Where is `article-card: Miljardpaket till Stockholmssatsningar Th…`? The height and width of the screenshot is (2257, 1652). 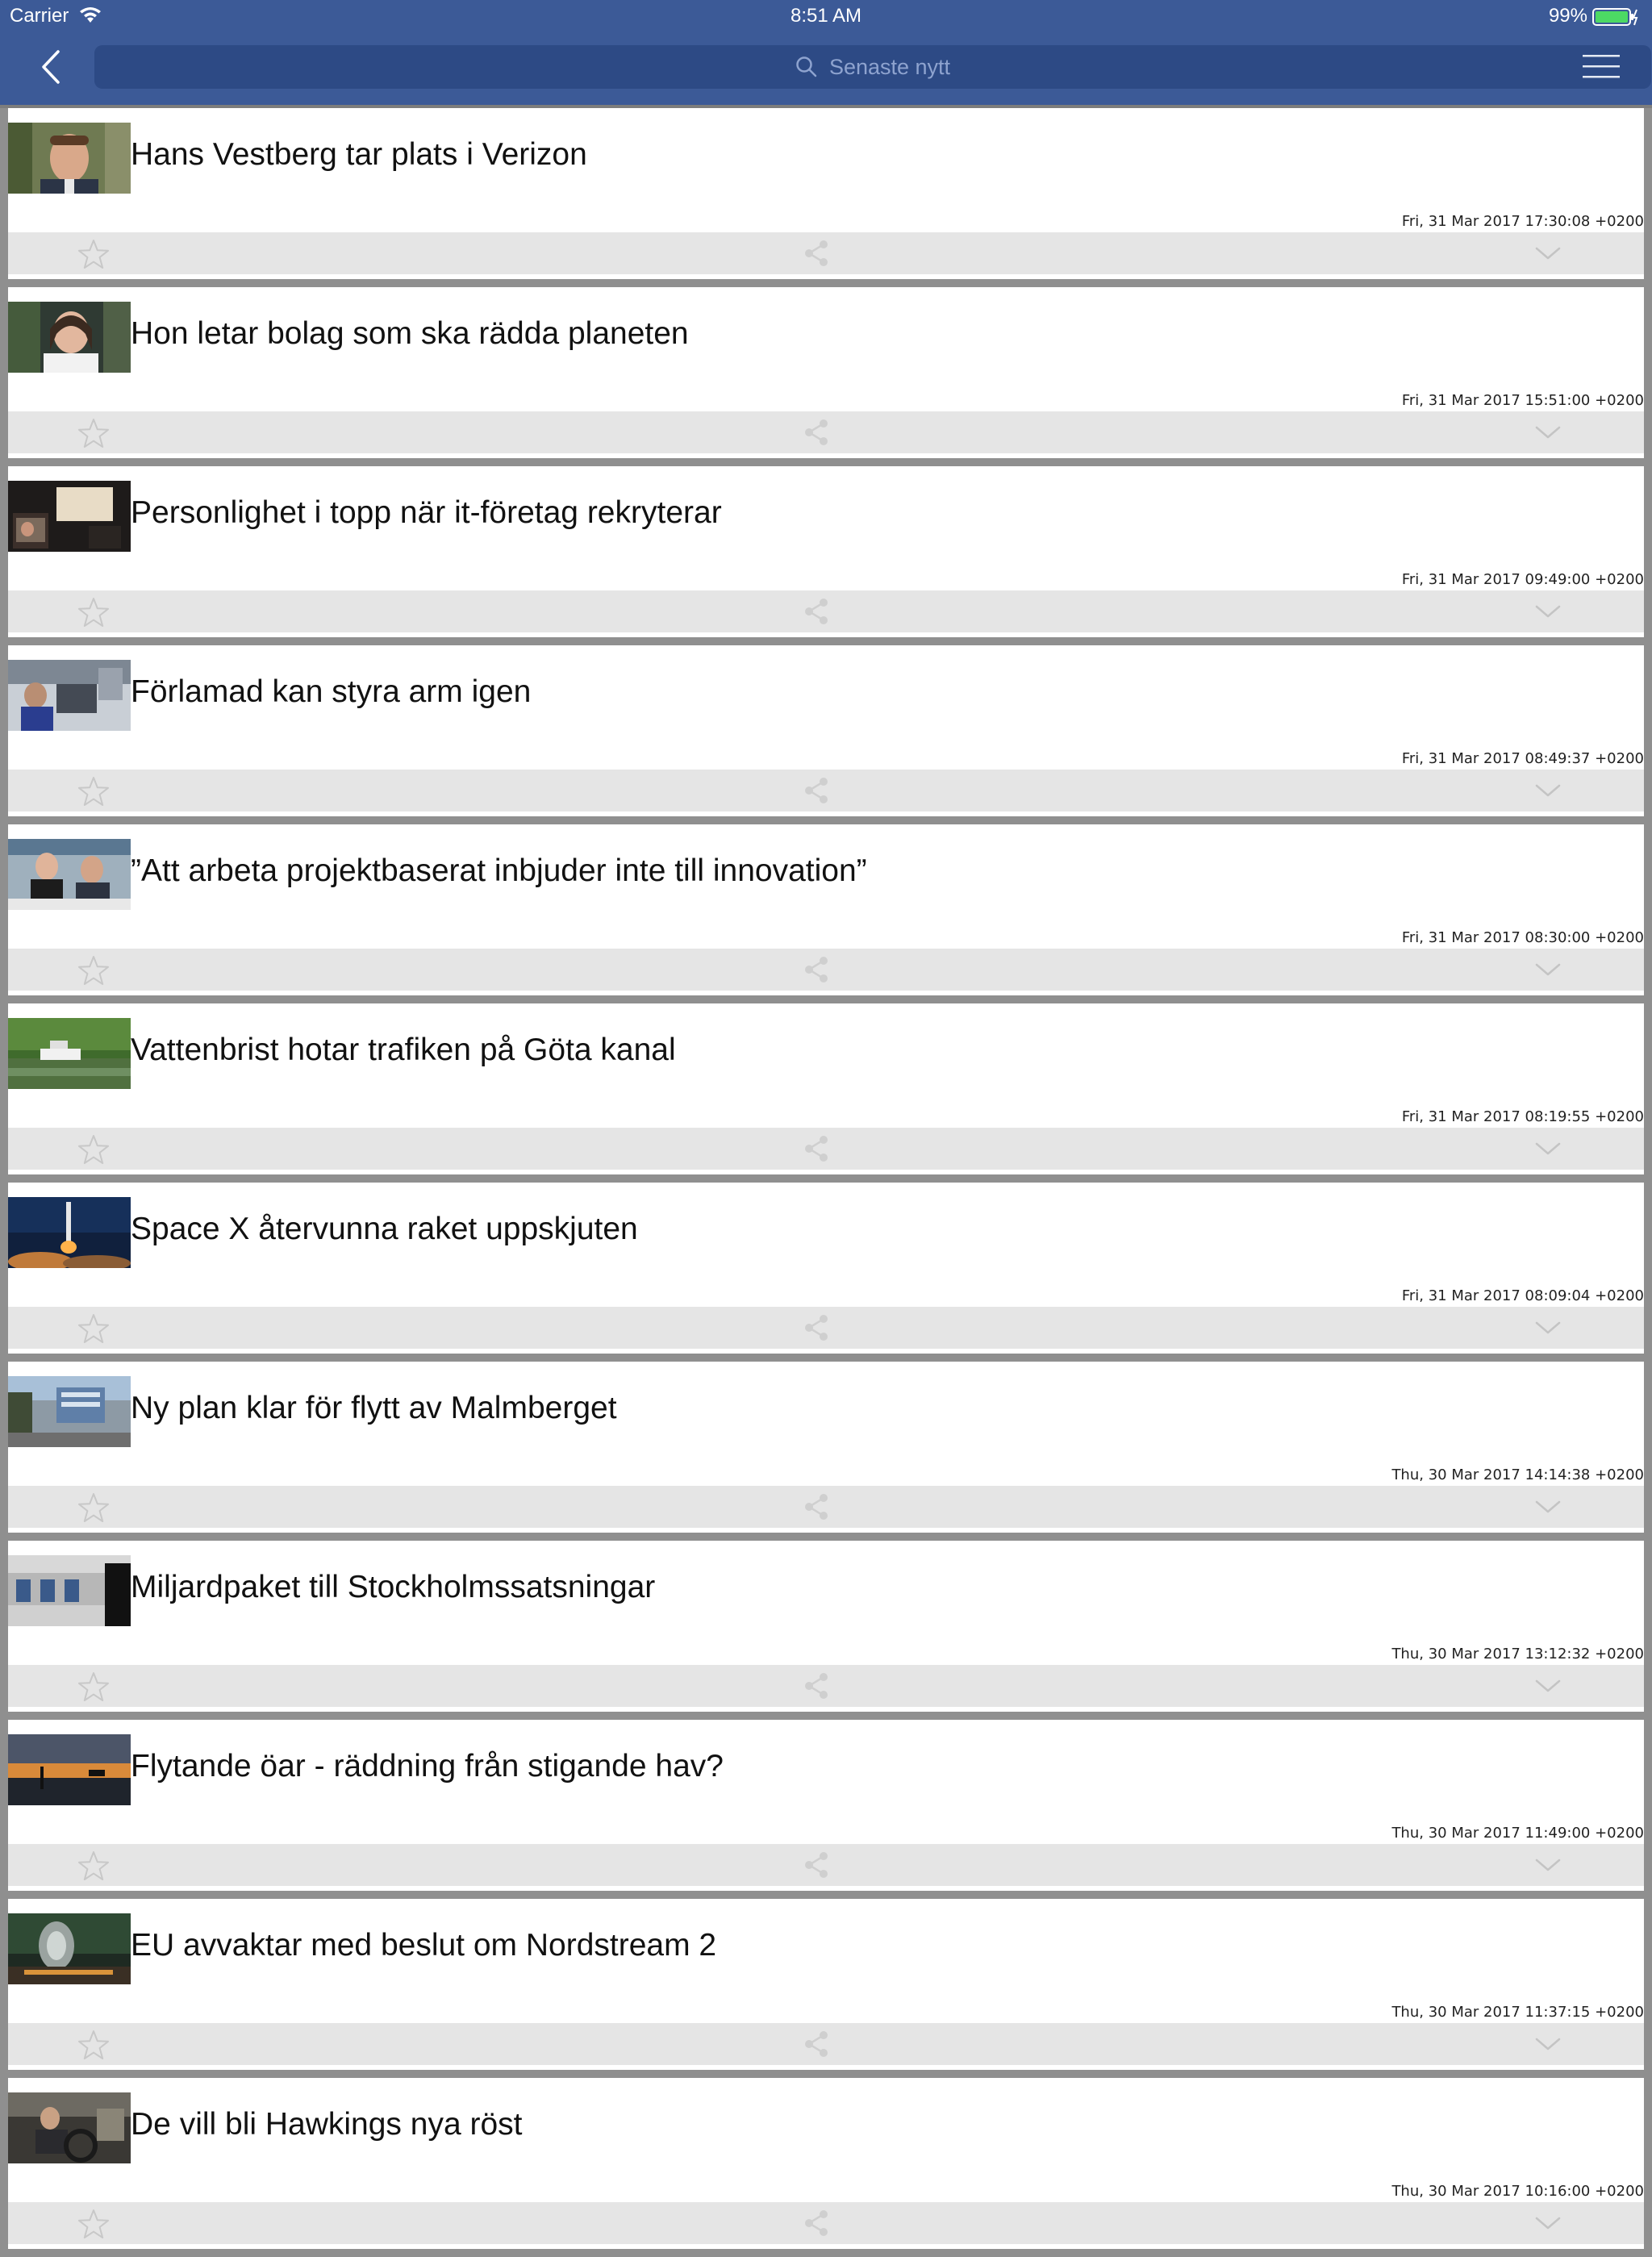
article-card: Miljardpaket till Stockholmssatsningar Th… is located at coordinates (826, 1626).